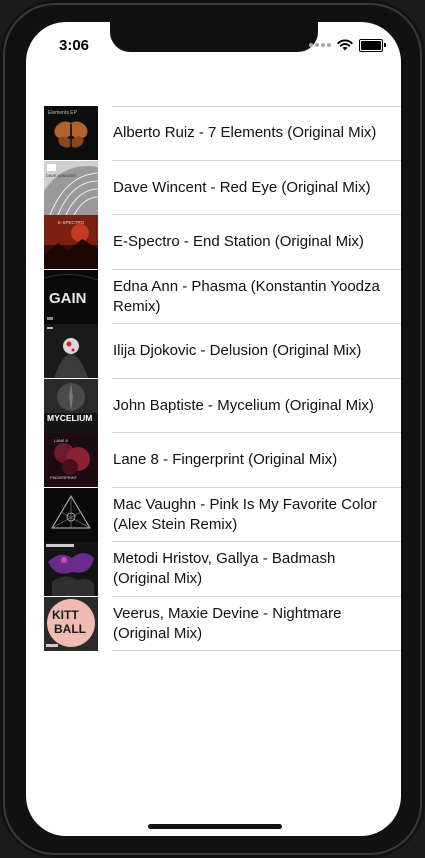  Describe the element at coordinates (69, 418) in the screenshot. I see `svg-text: MYCELIUM` at that location.